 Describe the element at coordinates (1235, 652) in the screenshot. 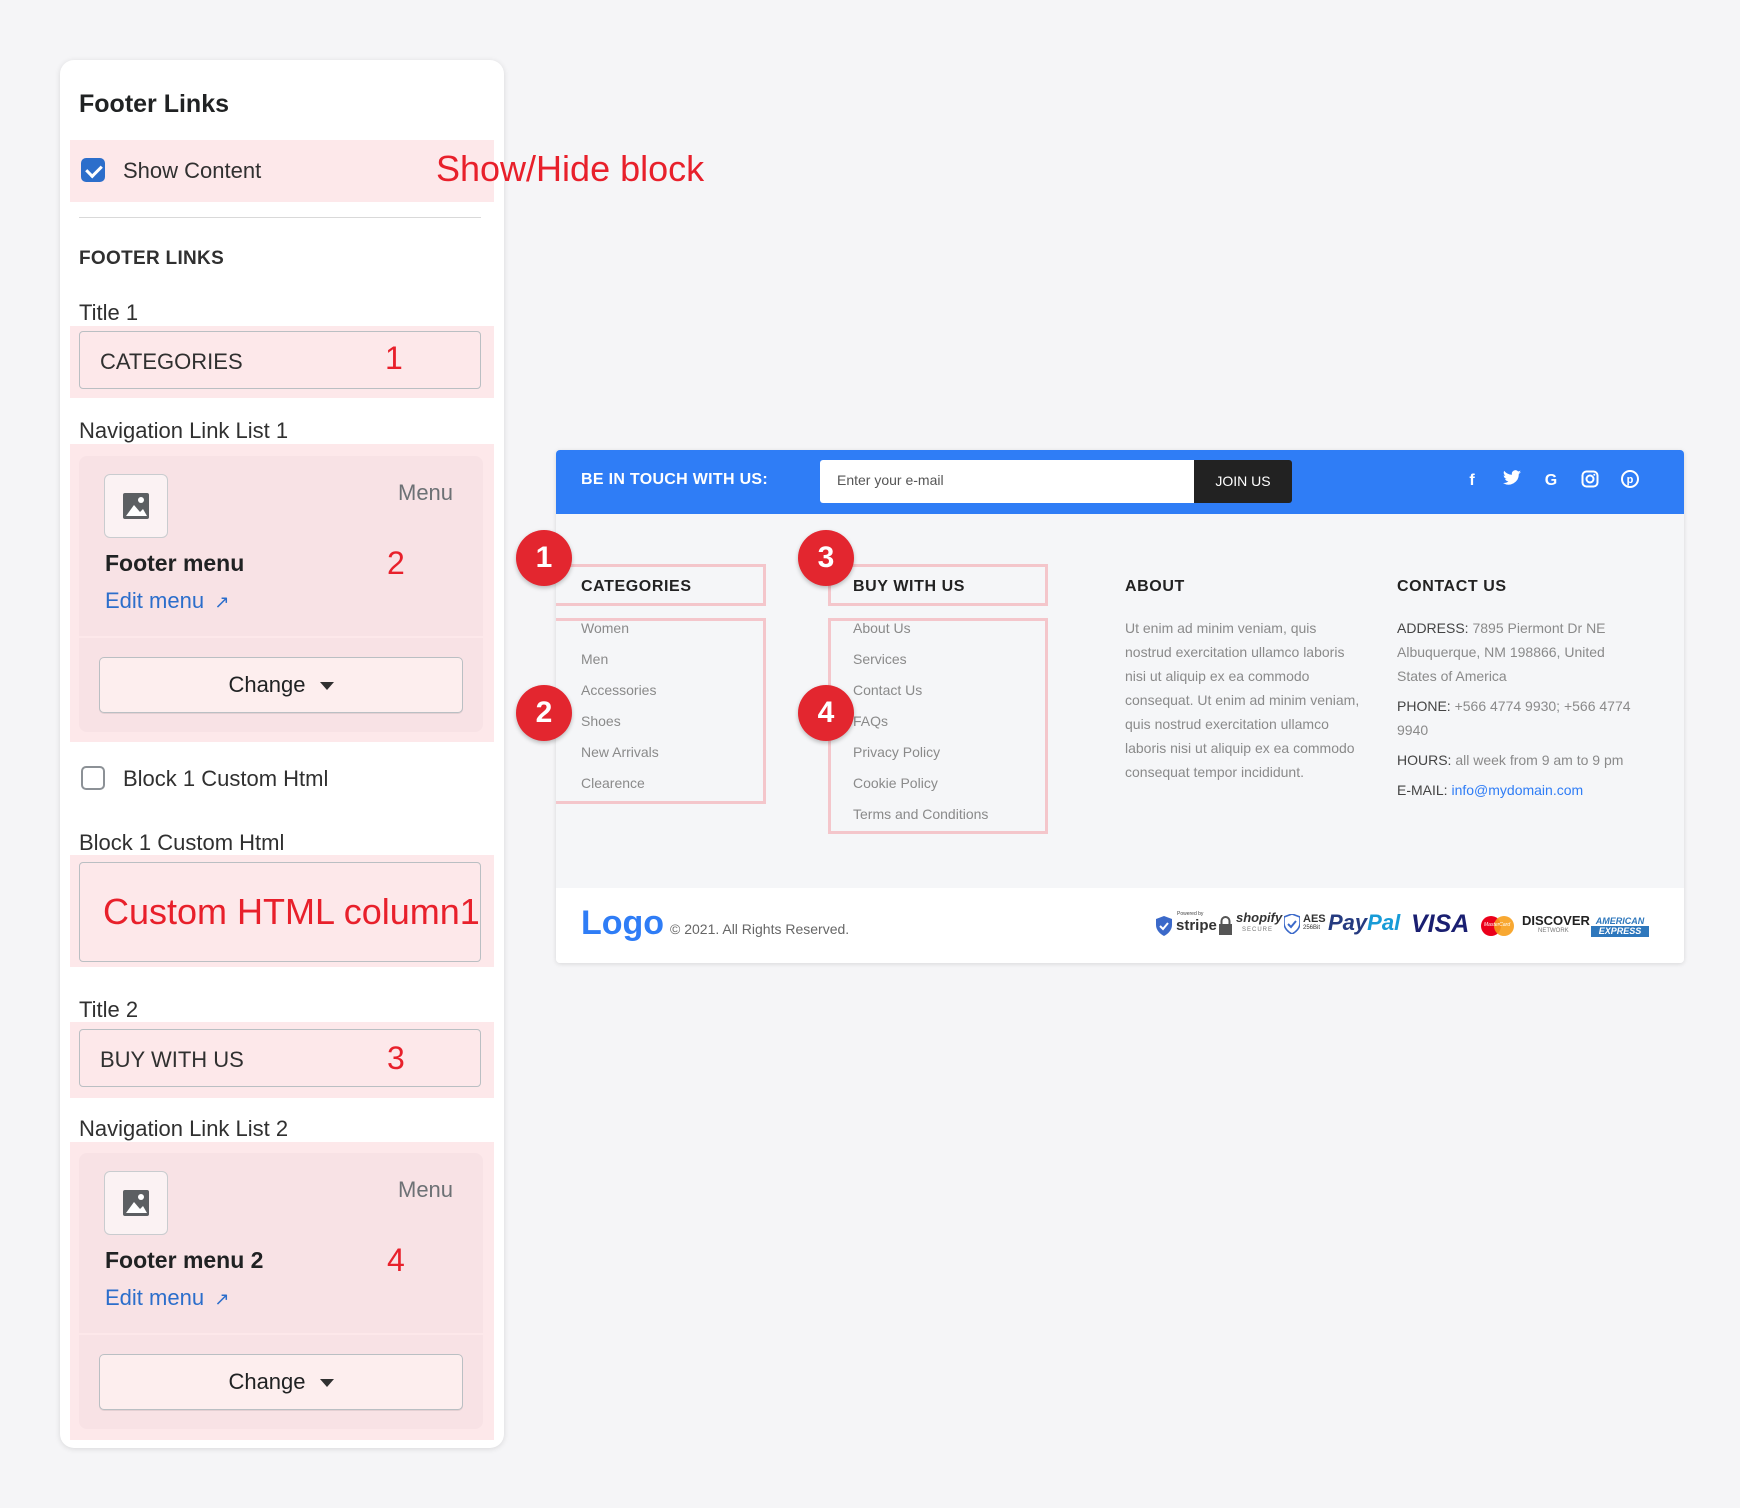

I see `about-line: nostrud exercitation ullamco laboris` at that location.